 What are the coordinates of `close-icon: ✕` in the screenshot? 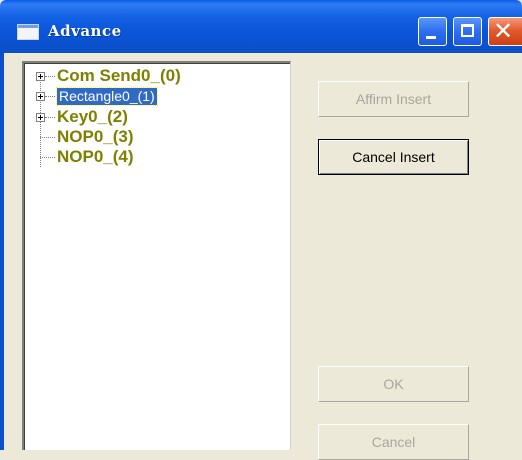 It's located at (503, 31).